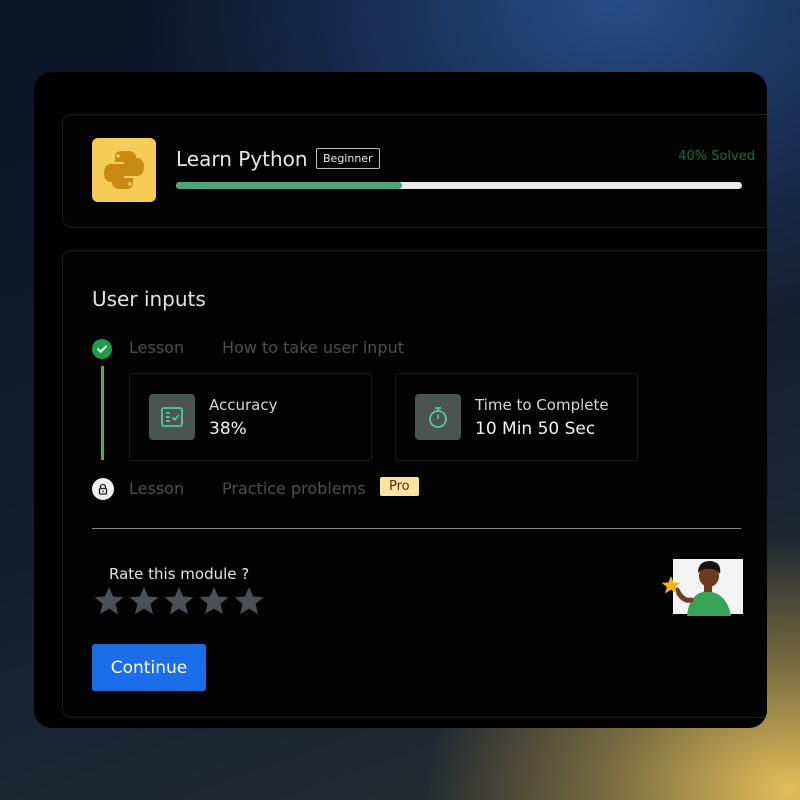  I want to click on star-3-icon, so click(179, 601).